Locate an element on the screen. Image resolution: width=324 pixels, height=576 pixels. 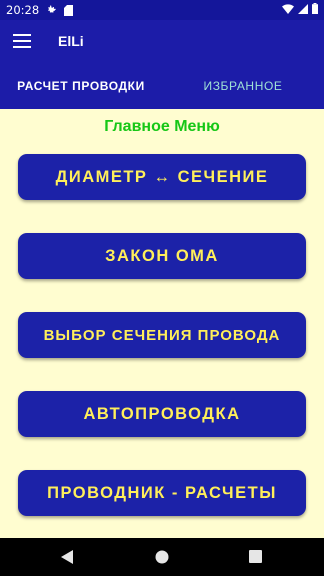
button-label: ВЫБОР СЕЧЕНИЯ ПРОВОДА is located at coordinates (162, 335).